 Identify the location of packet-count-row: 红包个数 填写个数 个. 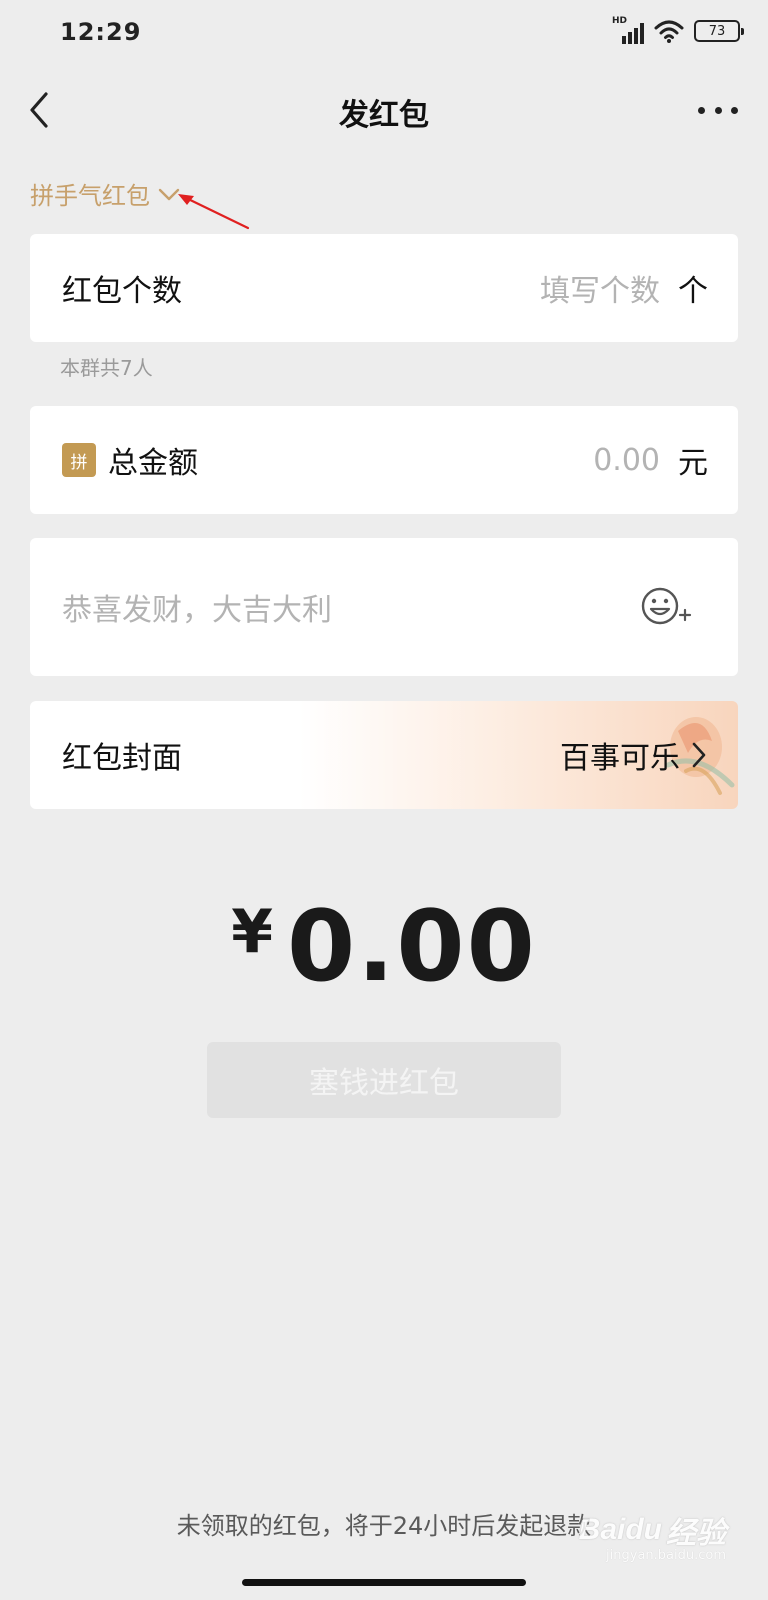
(384, 288).